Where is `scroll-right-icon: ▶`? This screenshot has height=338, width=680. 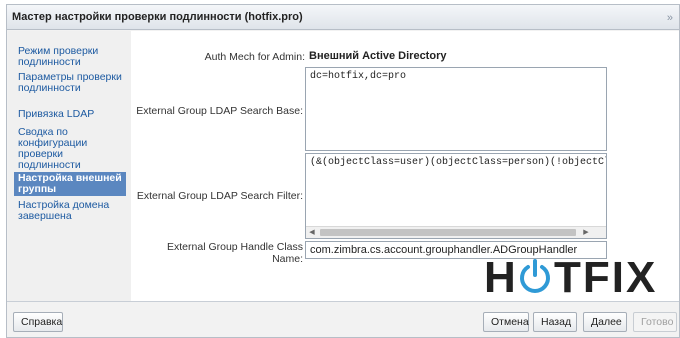 scroll-right-icon: ▶ is located at coordinates (586, 232).